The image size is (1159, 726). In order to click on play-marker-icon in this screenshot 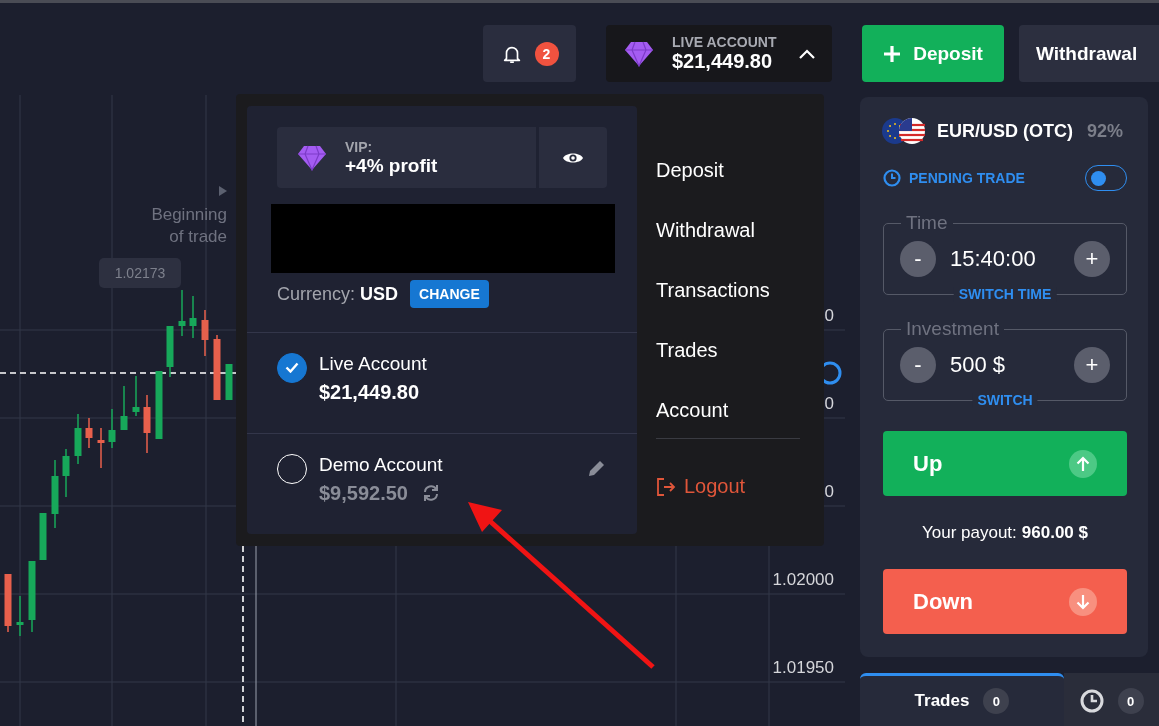, I will do `click(223, 191)`.